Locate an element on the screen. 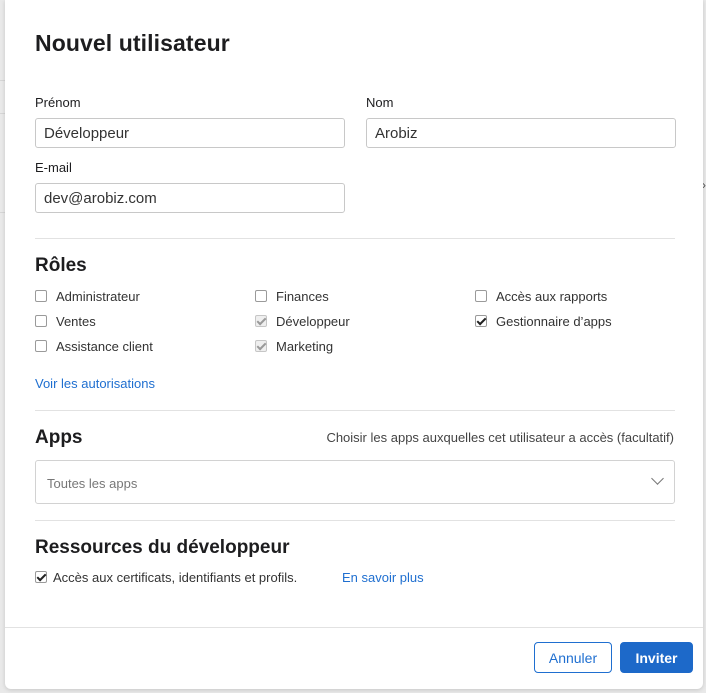  last-name-label: Nom is located at coordinates (380, 102).